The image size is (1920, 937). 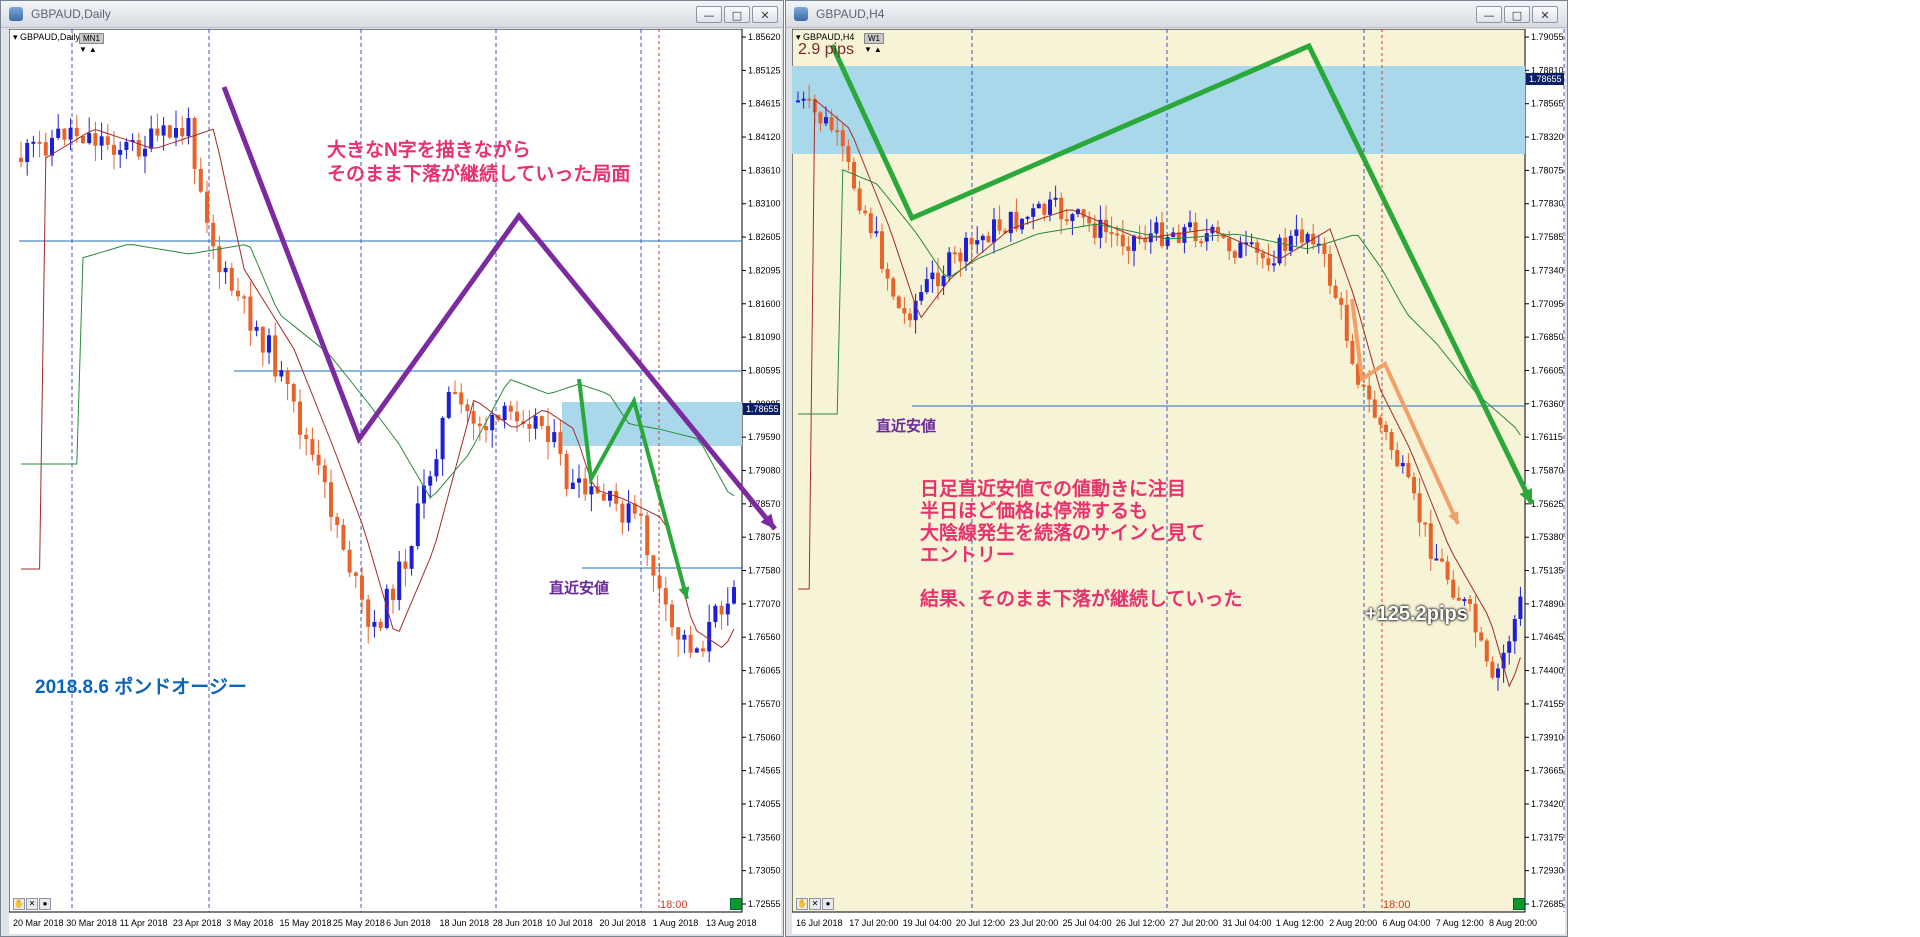 What do you see at coordinates (1547, 604) in the screenshot?
I see `price-tick-label: 1.74890` at bounding box center [1547, 604].